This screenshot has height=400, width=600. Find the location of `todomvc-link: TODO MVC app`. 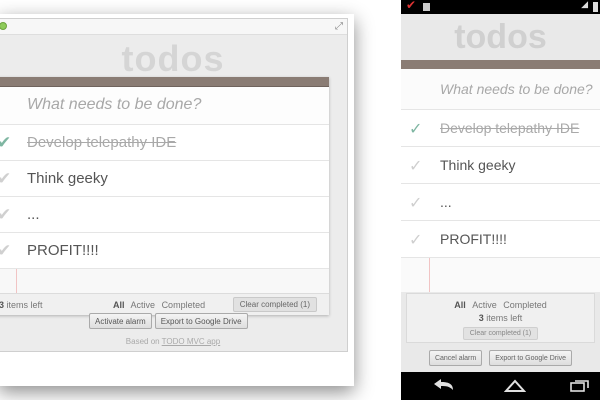

todomvc-link: TODO MVC app is located at coordinates (191, 341).